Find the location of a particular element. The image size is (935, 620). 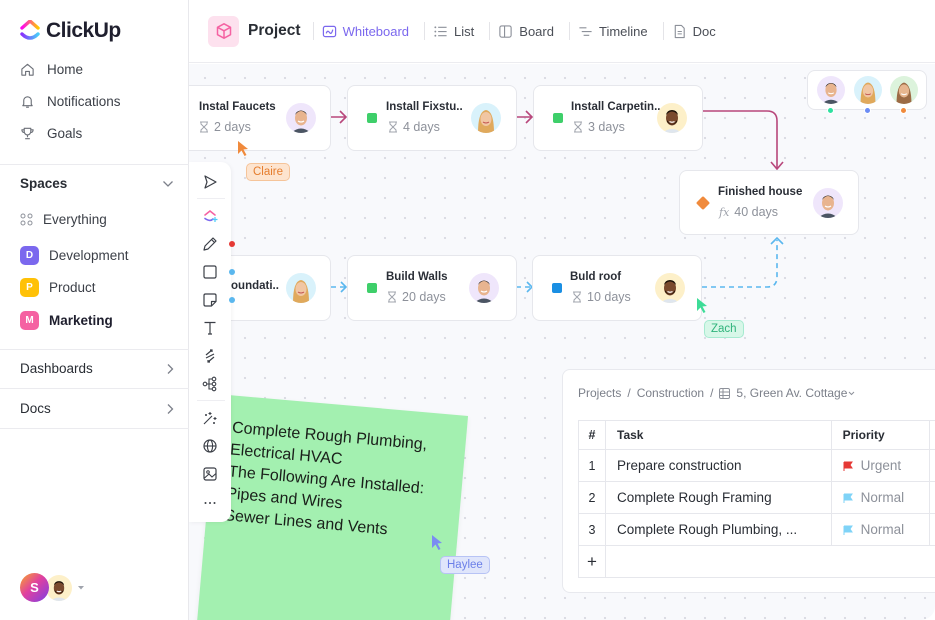

user-menu: S is located at coordinates (52, 587).